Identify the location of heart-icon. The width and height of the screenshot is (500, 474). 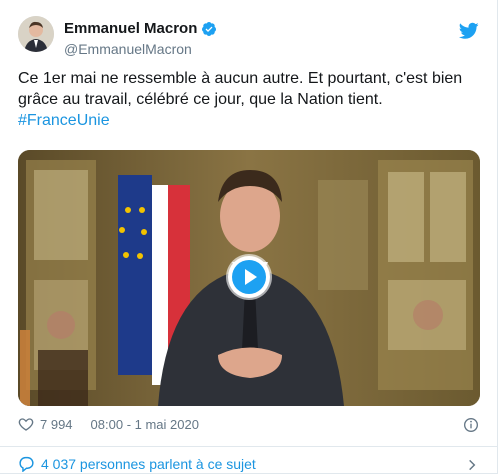
(26, 424).